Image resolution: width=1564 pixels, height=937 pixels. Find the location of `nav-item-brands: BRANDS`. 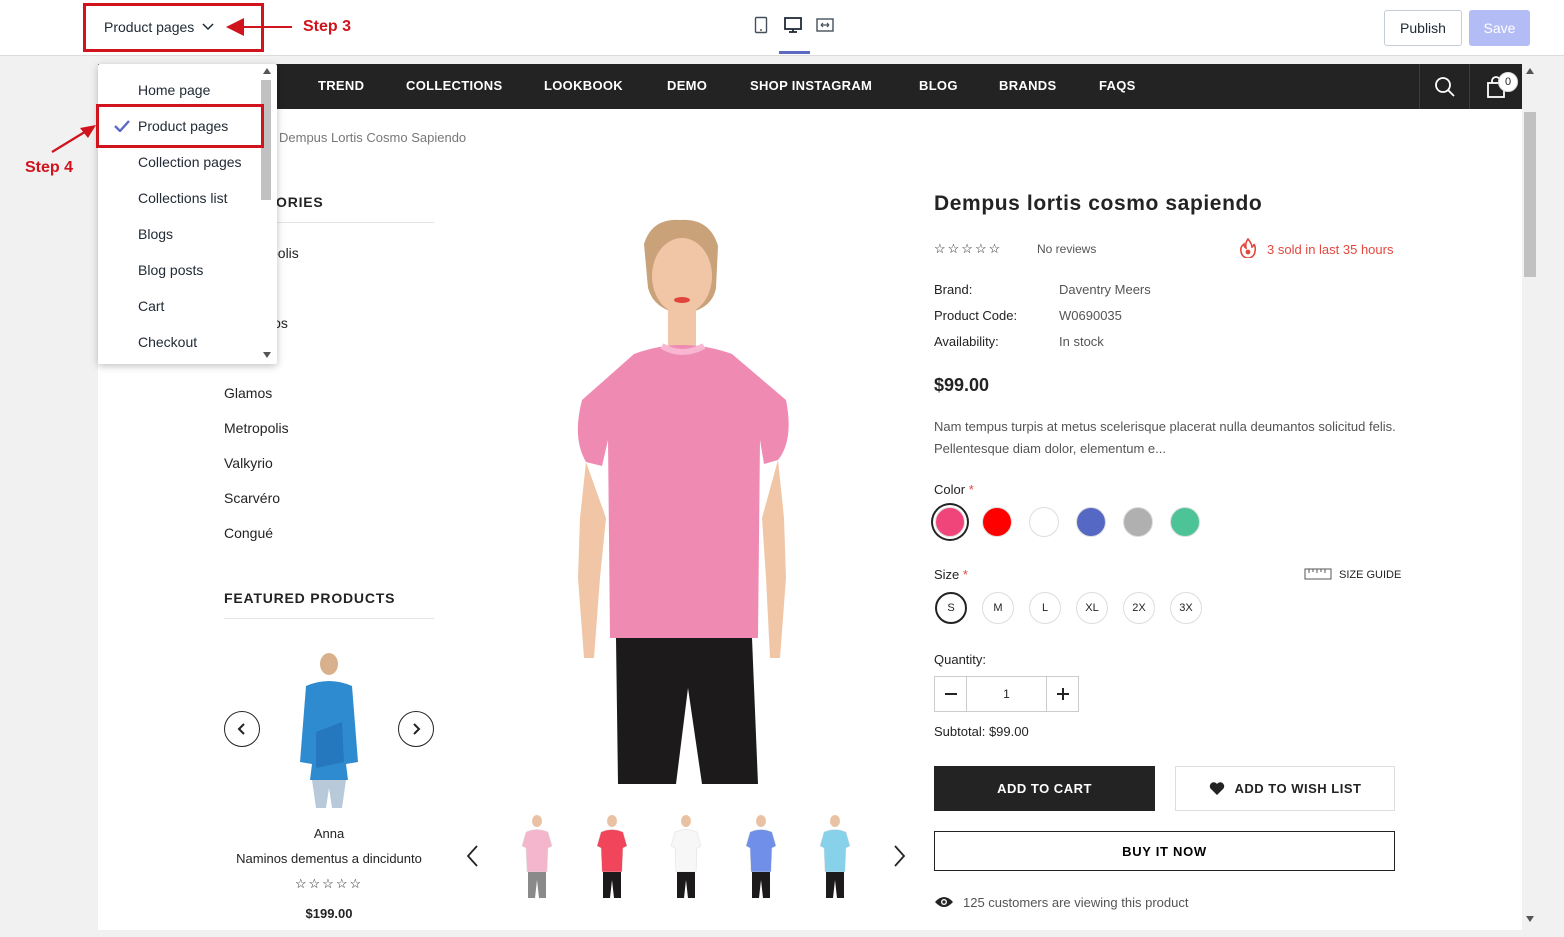

nav-item-brands: BRANDS is located at coordinates (1027, 85).